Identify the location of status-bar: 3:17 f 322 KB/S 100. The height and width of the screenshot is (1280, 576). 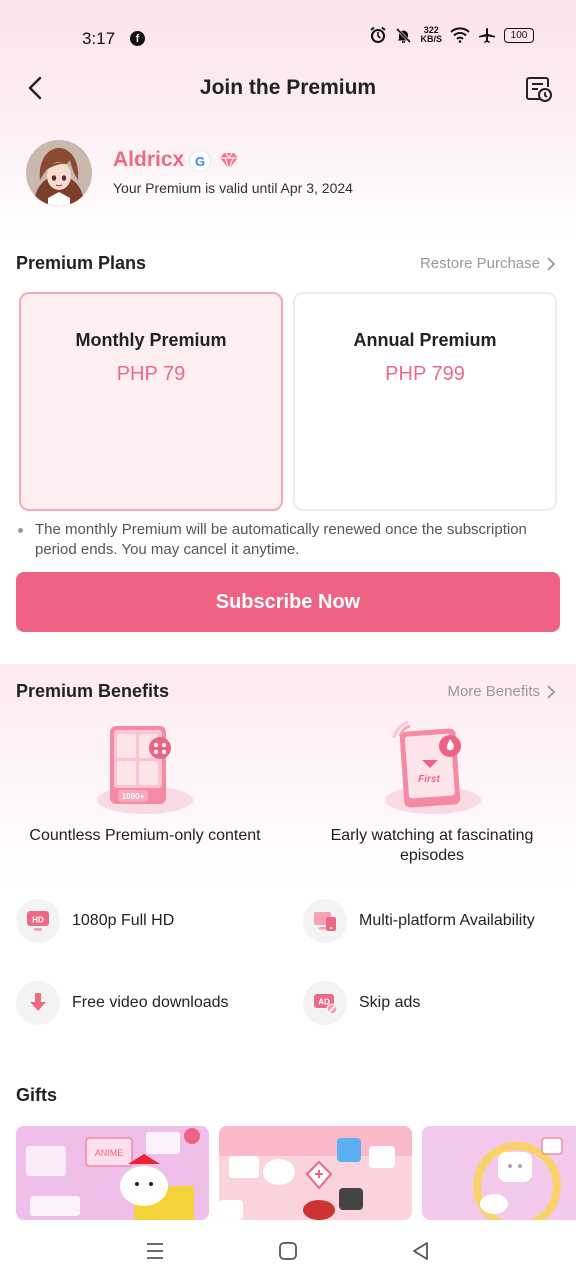
(288, 39).